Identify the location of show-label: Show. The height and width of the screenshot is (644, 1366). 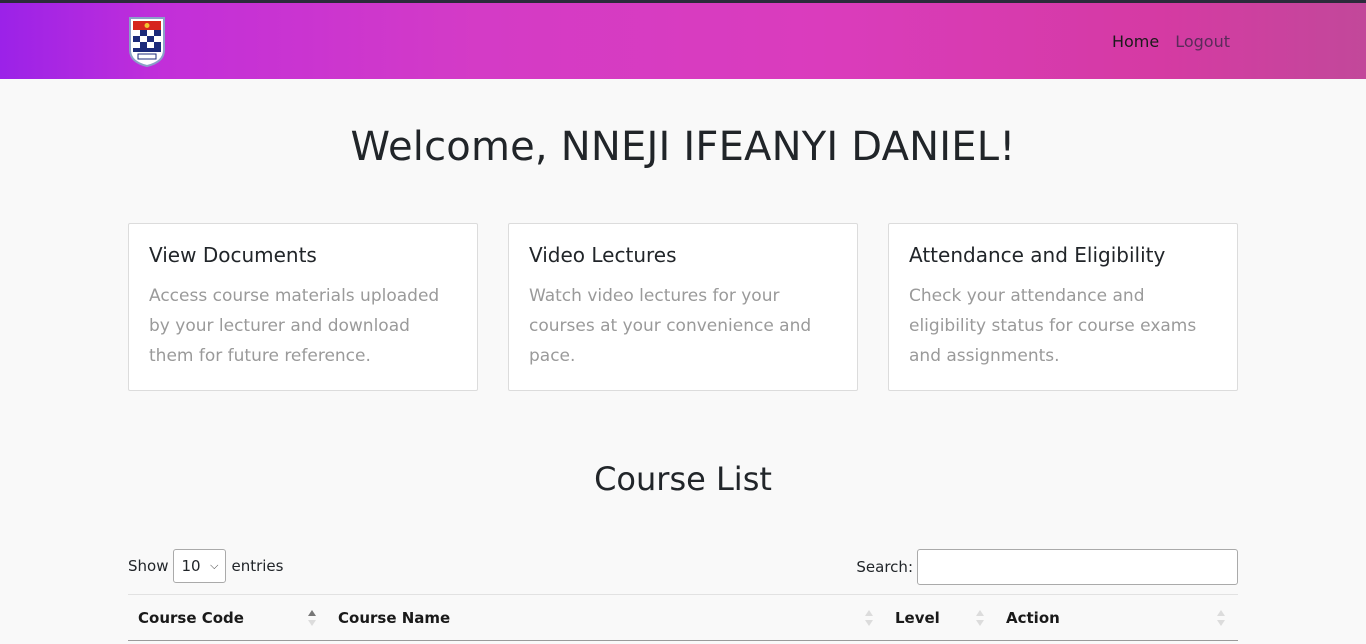
(148, 566).